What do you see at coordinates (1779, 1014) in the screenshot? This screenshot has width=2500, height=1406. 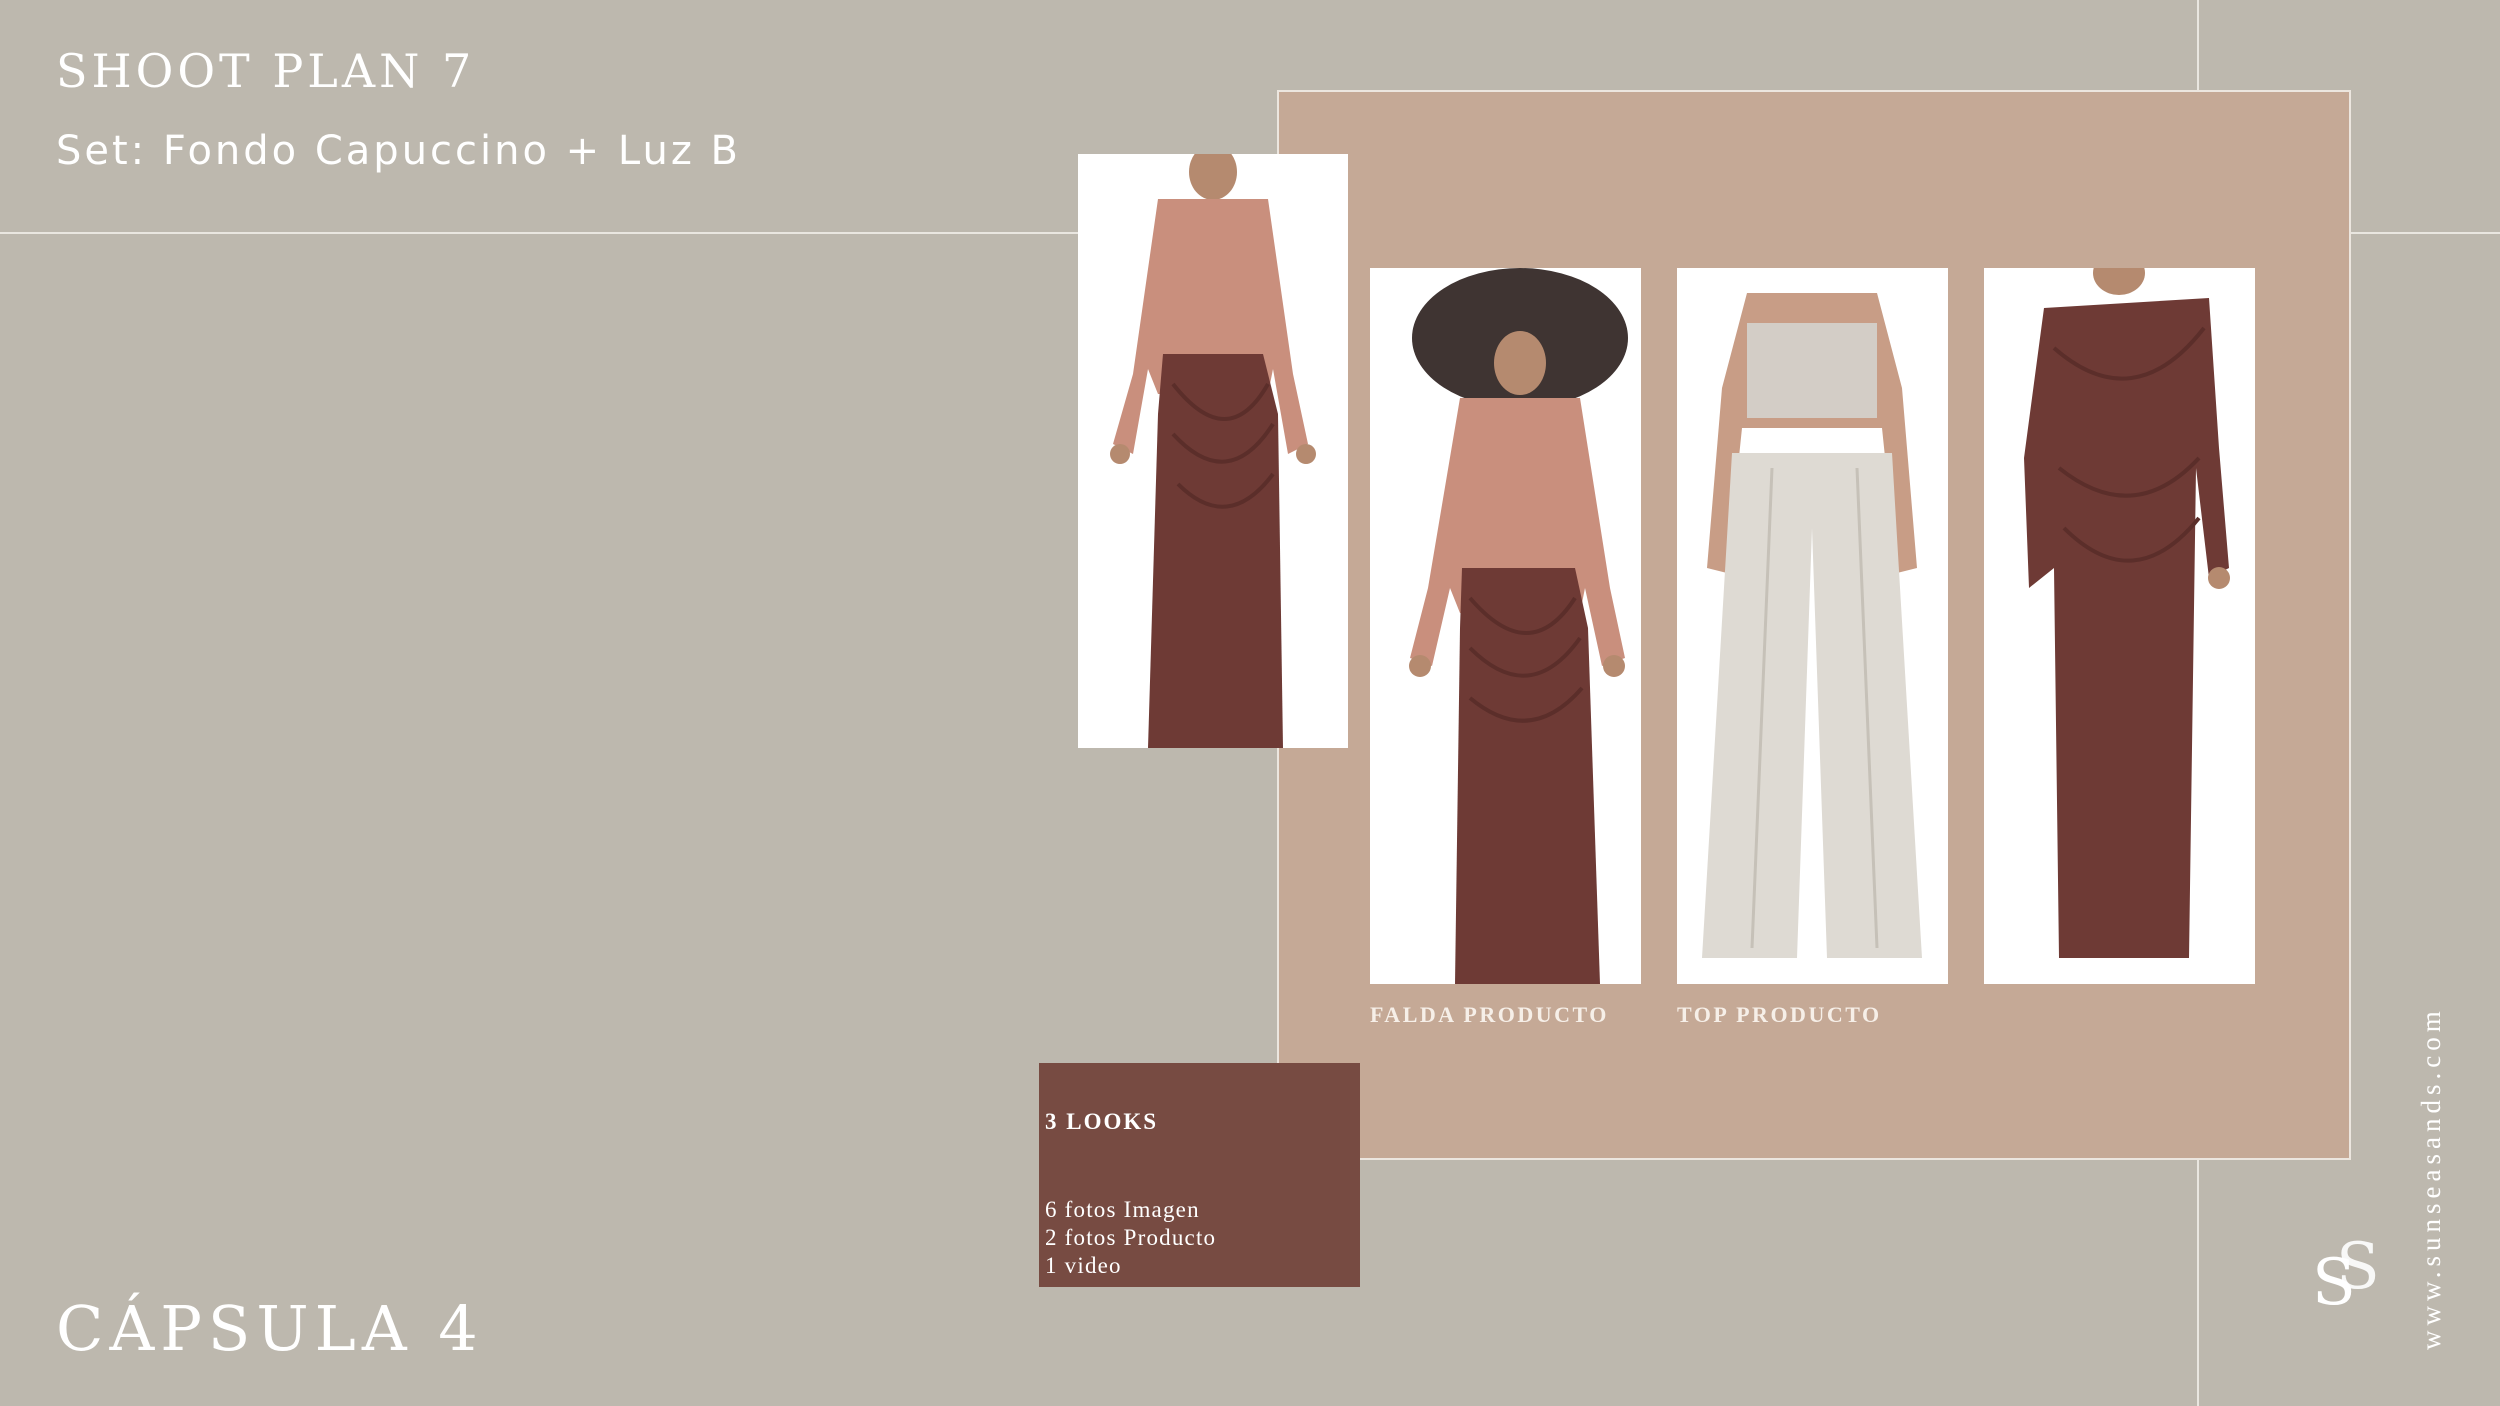 I see `photo-caption-3: TOP PRODUCTO` at bounding box center [1779, 1014].